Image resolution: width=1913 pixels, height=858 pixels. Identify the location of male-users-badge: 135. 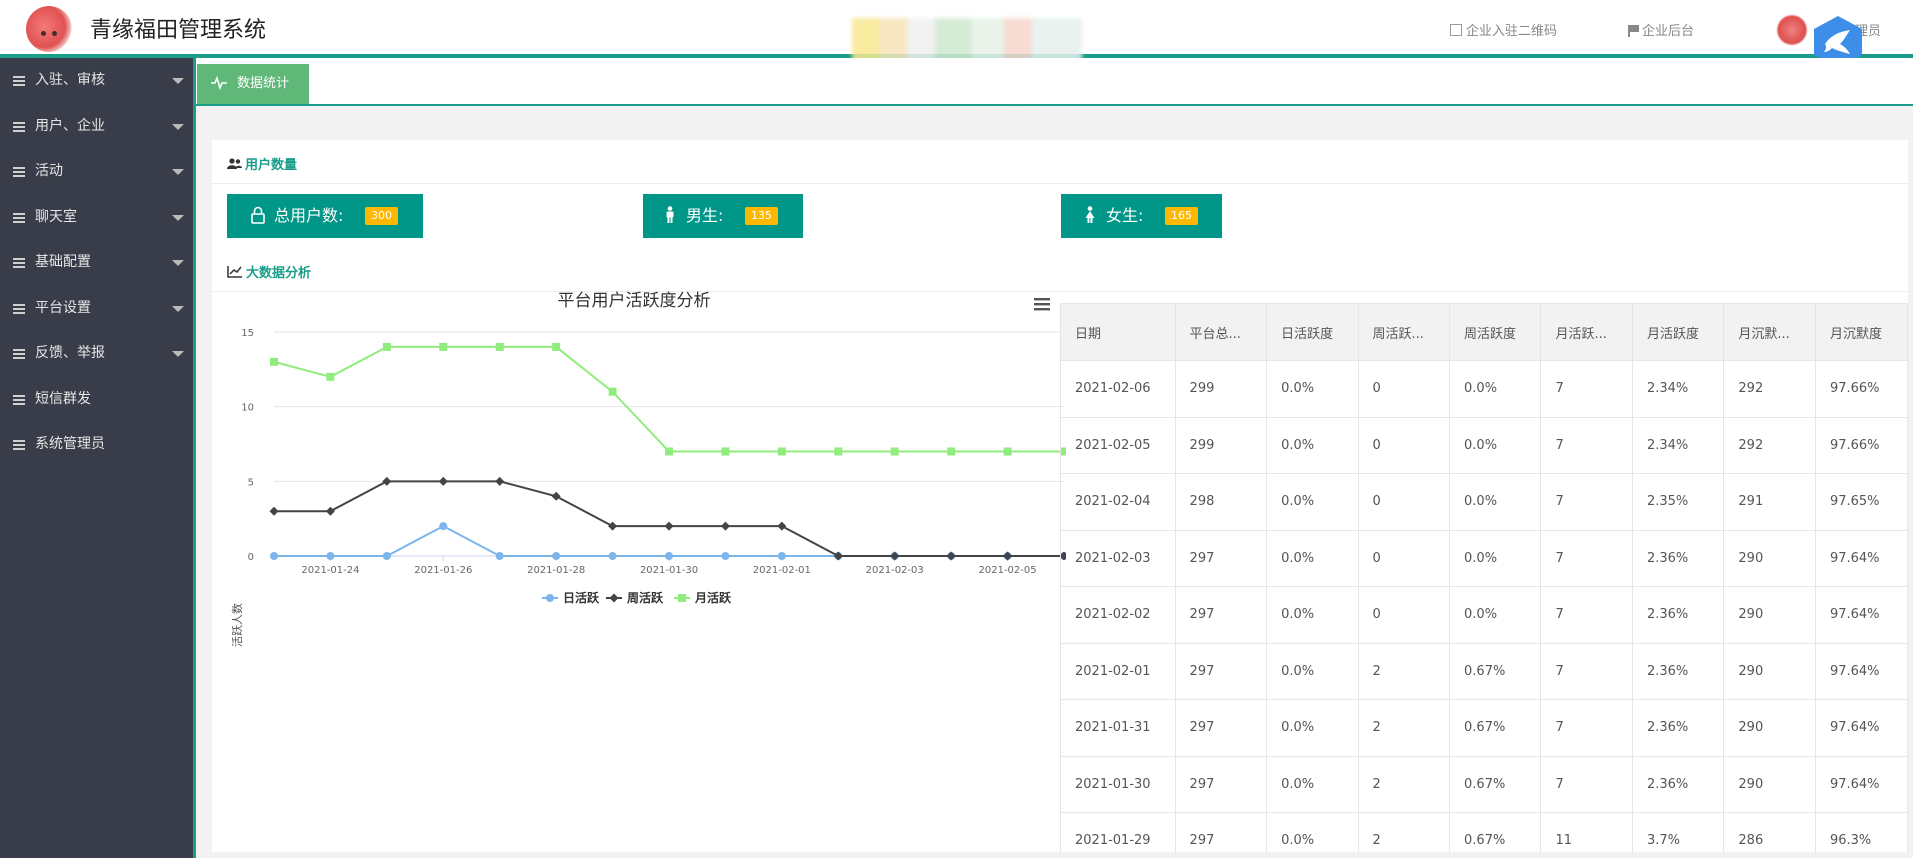
(761, 216).